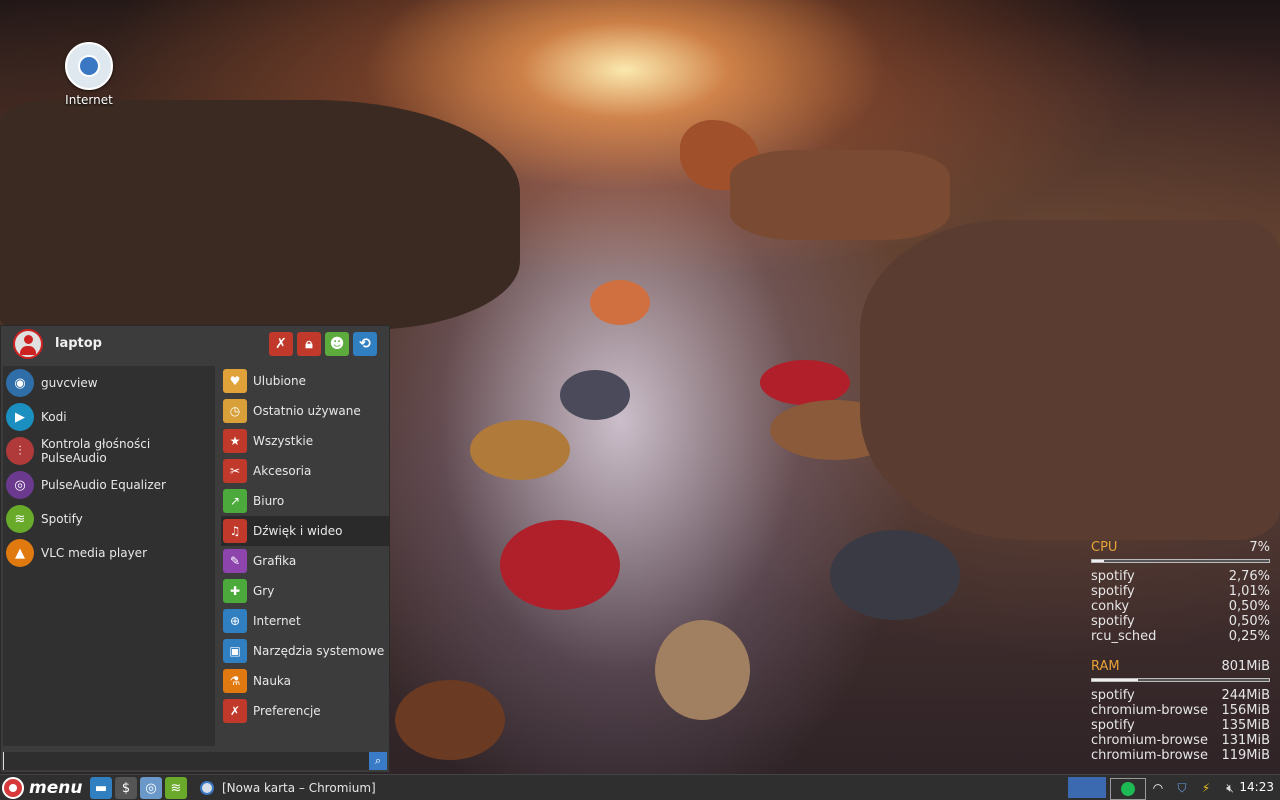 The image size is (1280, 800). What do you see at coordinates (277, 621) in the screenshot?
I see `category-label: Internet` at bounding box center [277, 621].